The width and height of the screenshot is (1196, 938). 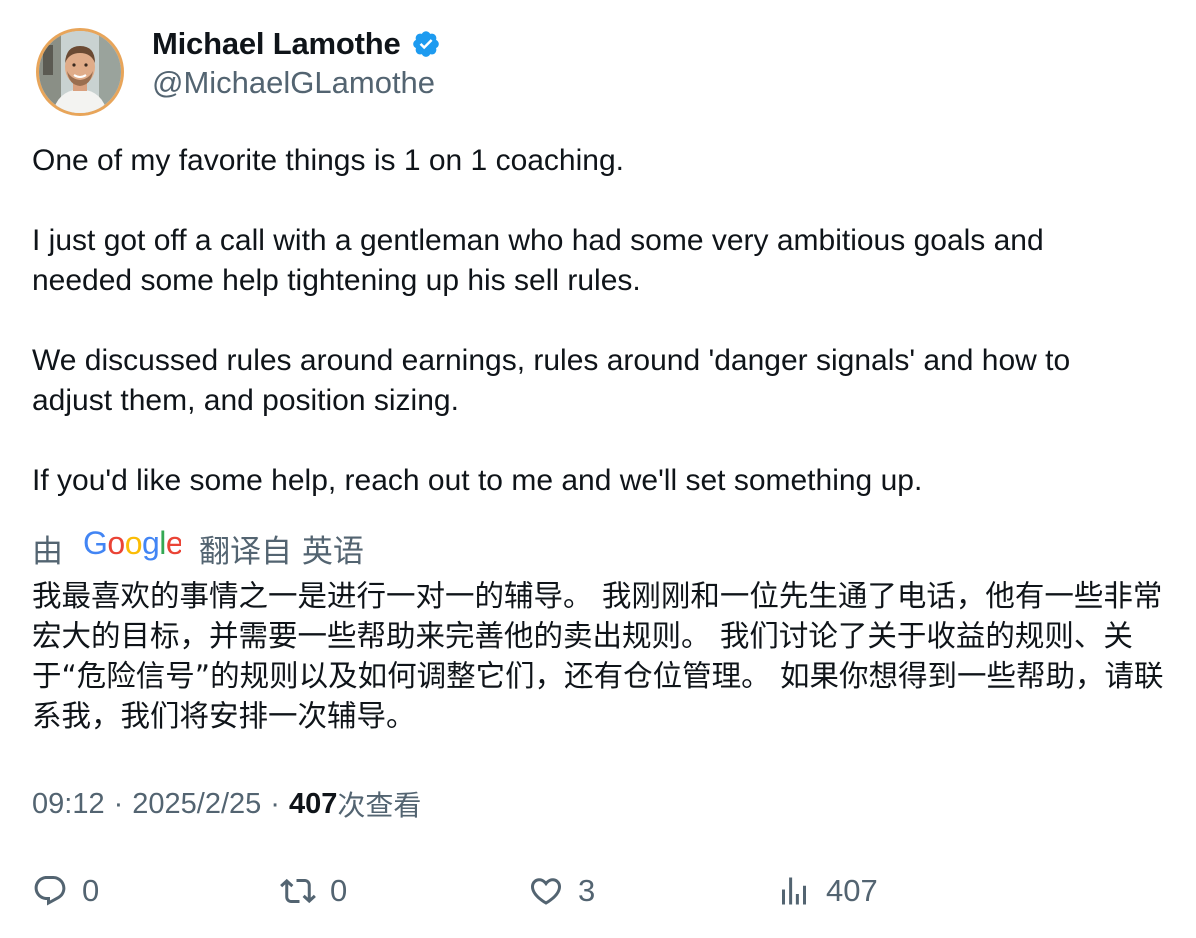 I want to click on views-label: 次查看, so click(x=379, y=805).